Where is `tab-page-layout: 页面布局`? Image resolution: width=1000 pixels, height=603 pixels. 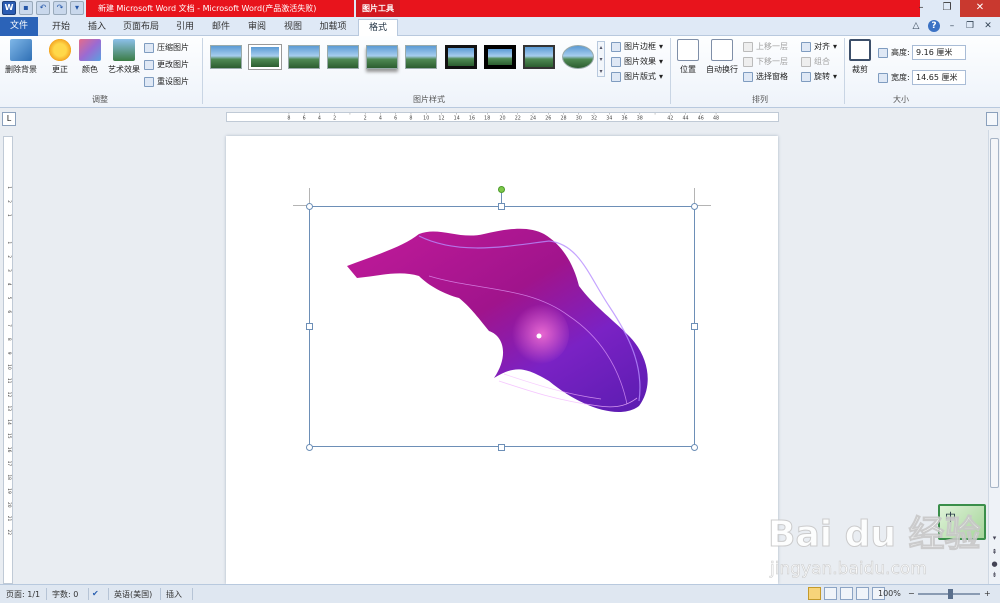 tab-page-layout: 页面布局 is located at coordinates (141, 27).